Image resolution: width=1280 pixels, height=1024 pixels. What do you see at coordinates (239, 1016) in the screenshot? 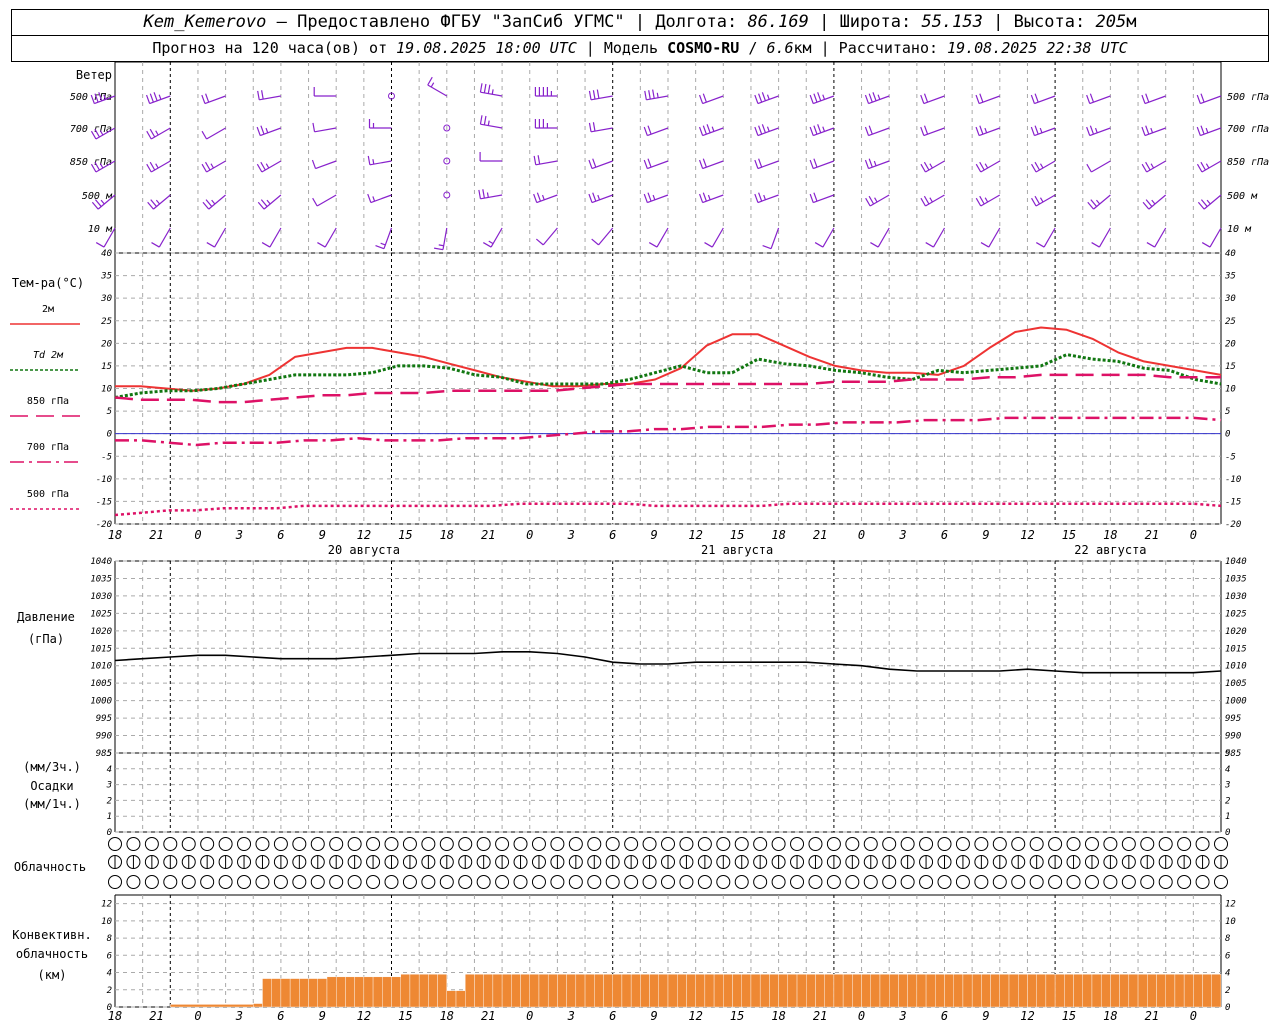
I see `bottom-time-axis-hour-label: 3` at bounding box center [239, 1016].